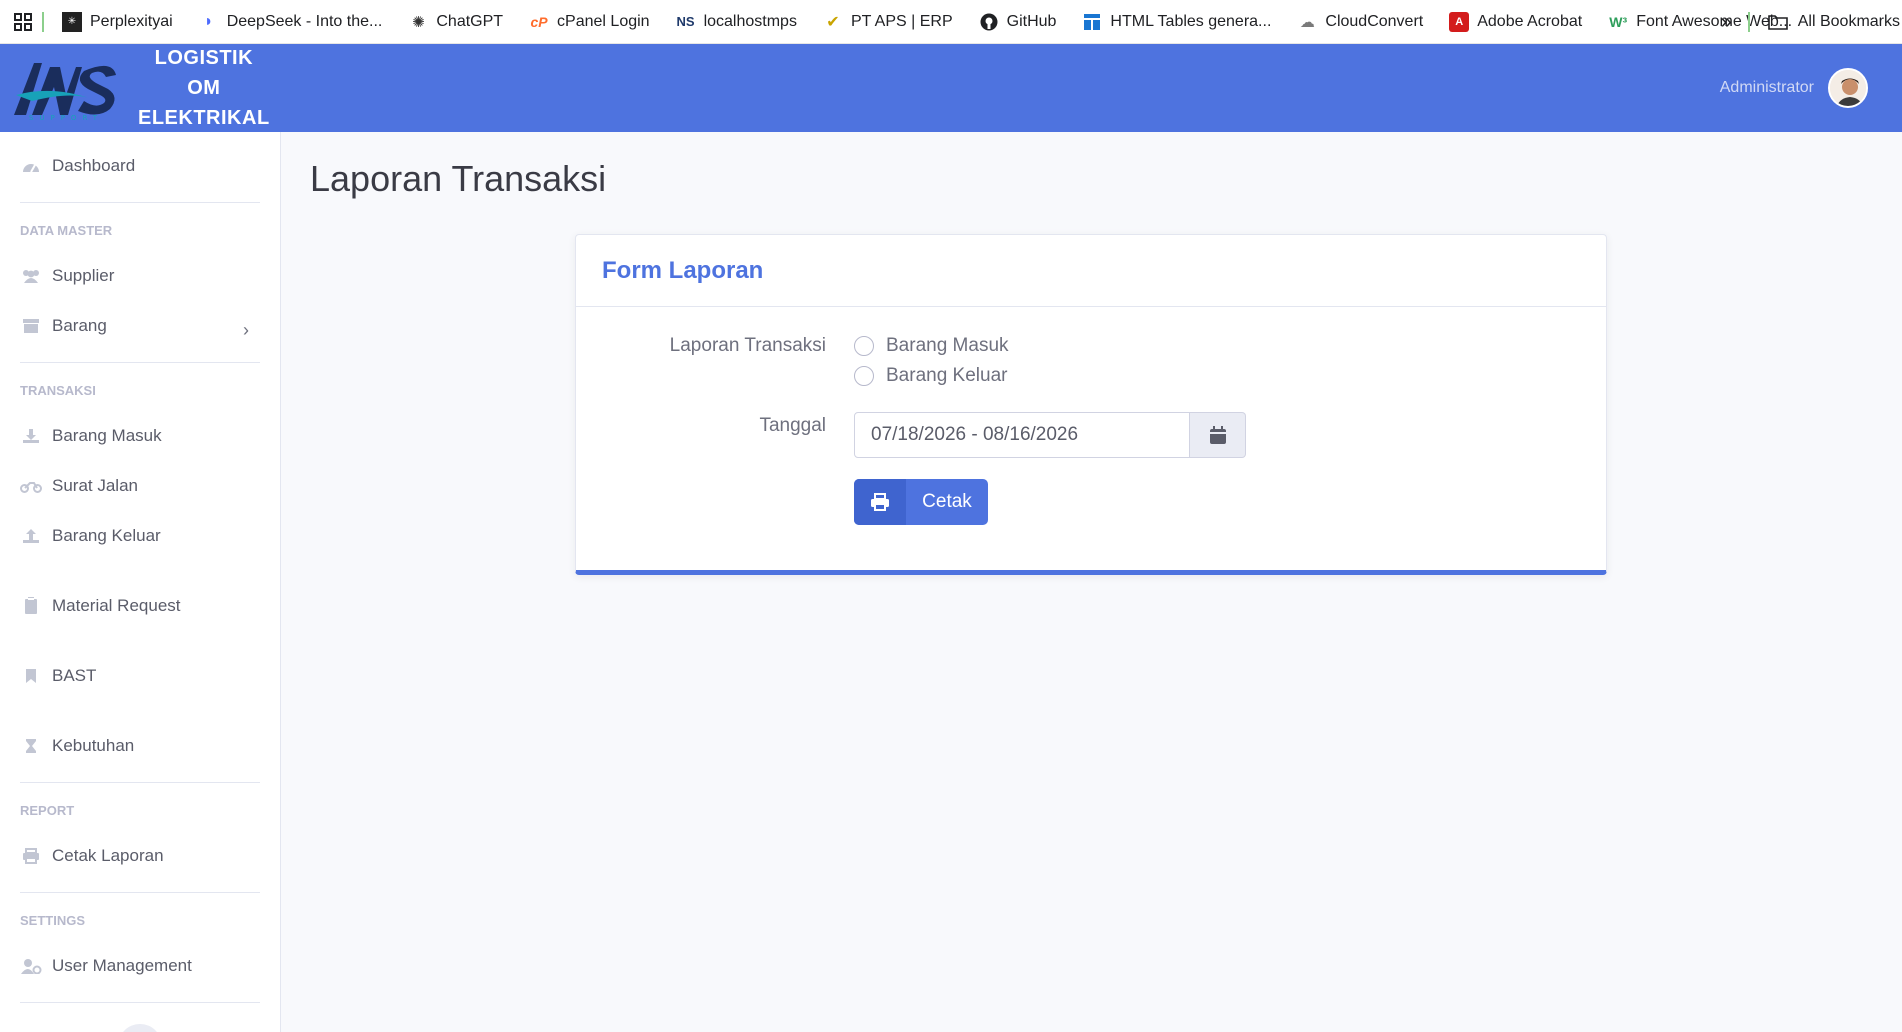  What do you see at coordinates (67, 276) in the screenshot?
I see `sidebar-item-supplier: Supplier` at bounding box center [67, 276].